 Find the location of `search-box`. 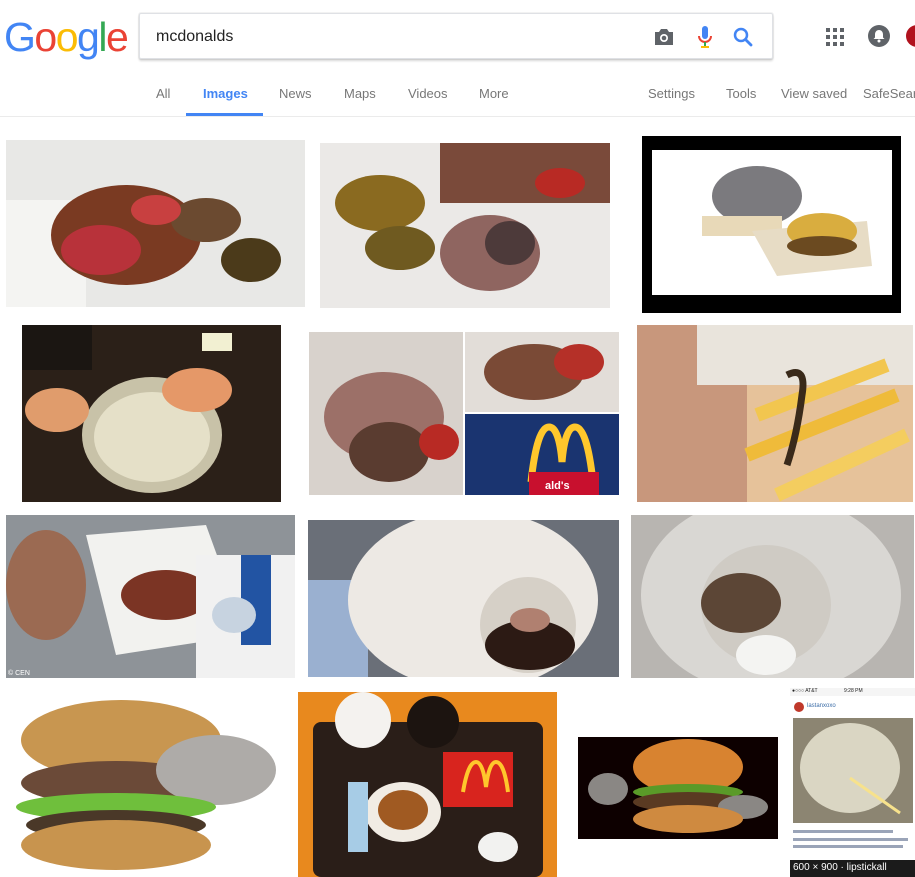

search-box is located at coordinates (456, 36).